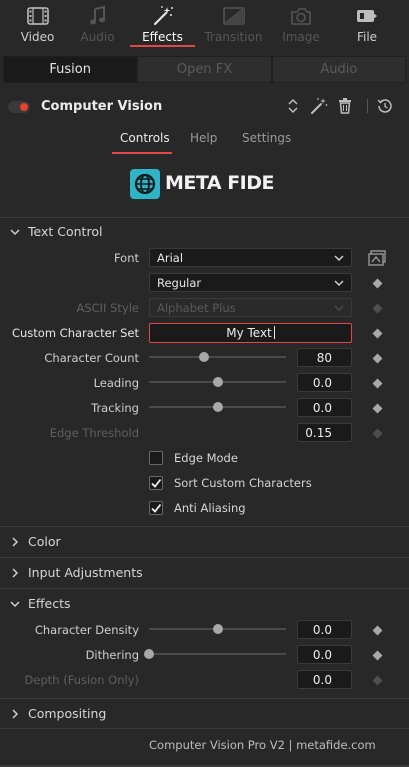  Describe the element at coordinates (97, 16) in the screenshot. I see `music-note-icon` at that location.